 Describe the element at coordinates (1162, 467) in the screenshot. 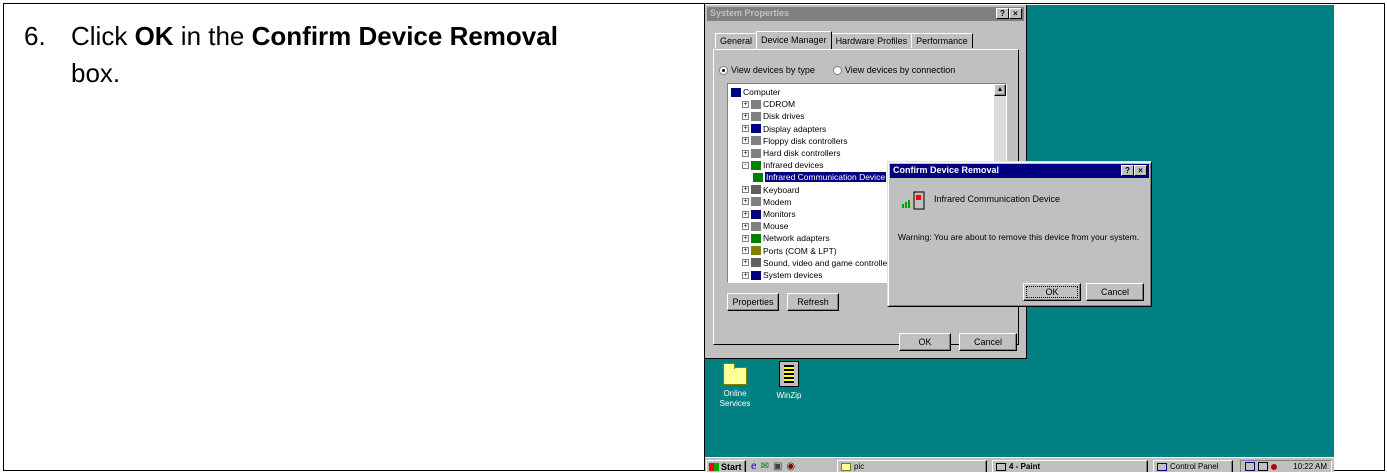

I see `control-panel-icon` at that location.